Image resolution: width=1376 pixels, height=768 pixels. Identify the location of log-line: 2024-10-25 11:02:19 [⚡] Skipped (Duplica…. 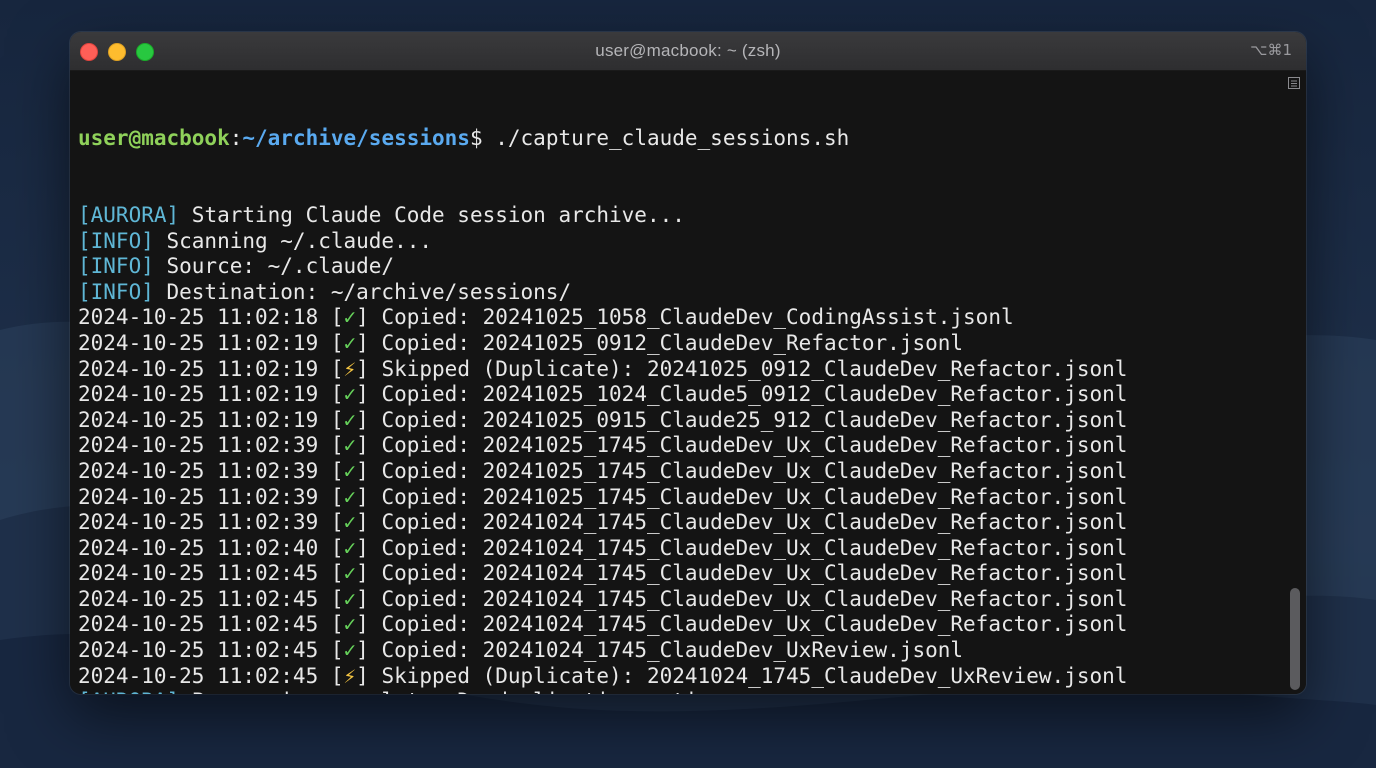
(677, 370).